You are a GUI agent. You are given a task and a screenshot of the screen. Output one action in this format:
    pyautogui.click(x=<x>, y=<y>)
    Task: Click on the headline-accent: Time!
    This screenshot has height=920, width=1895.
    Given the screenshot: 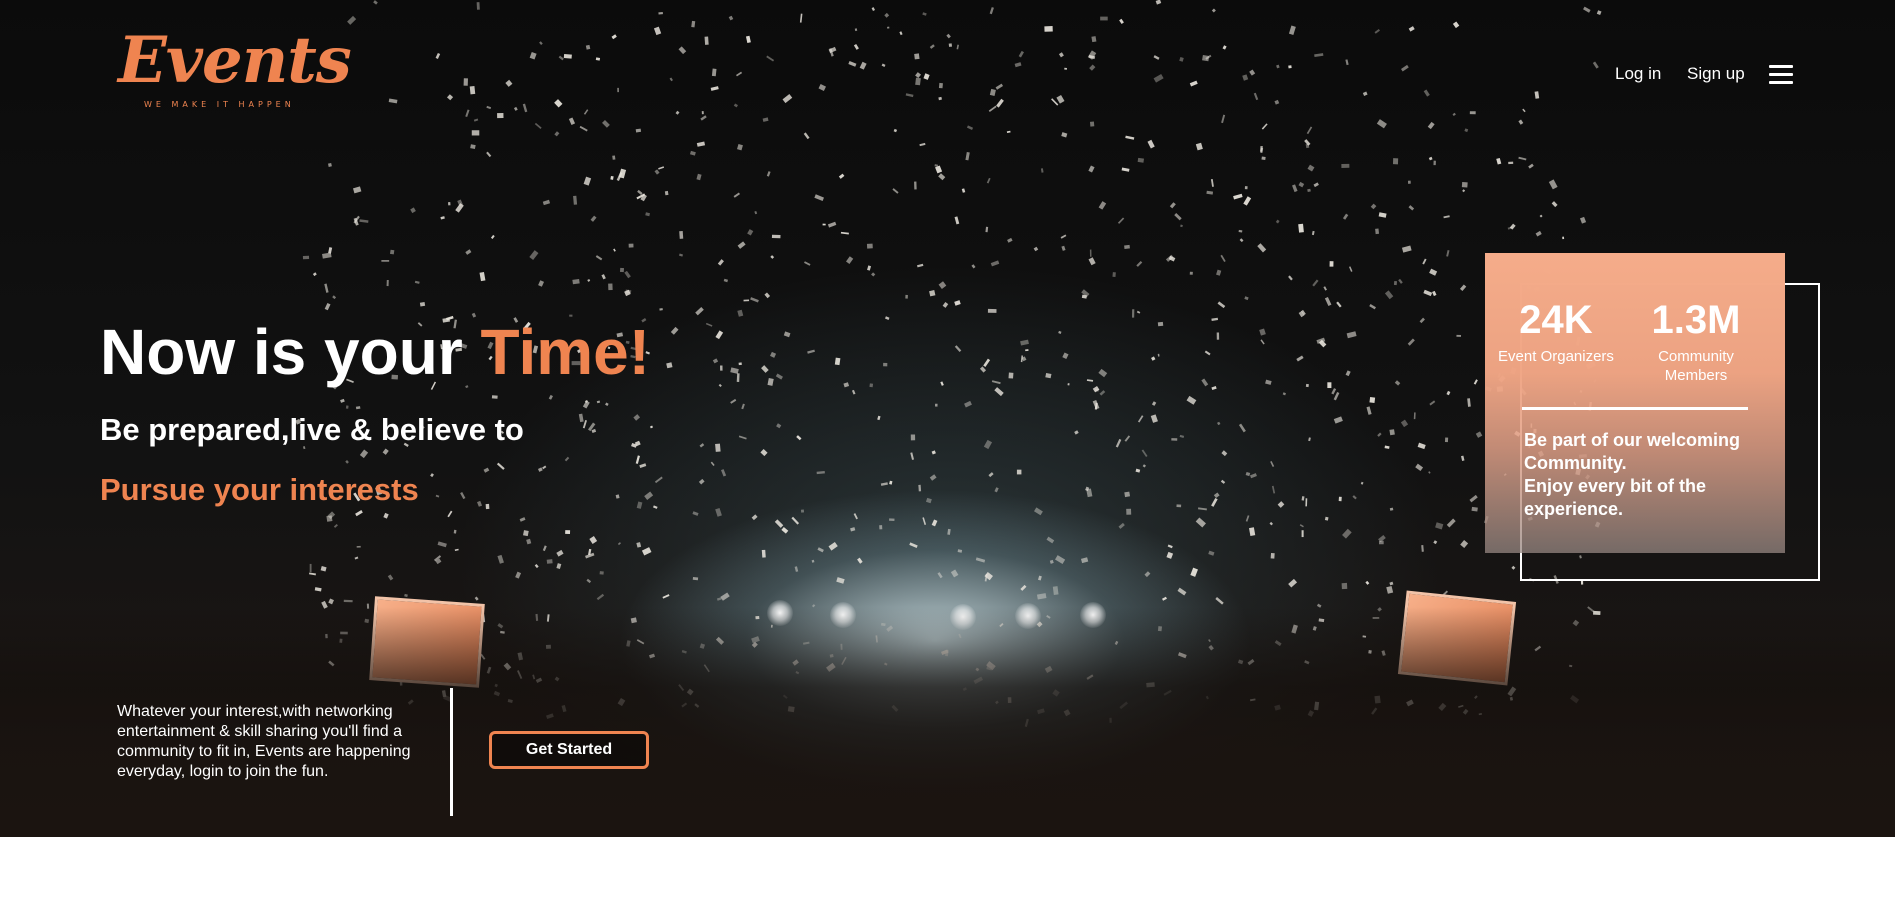 What is the action you would take?
    pyautogui.click(x=565, y=352)
    